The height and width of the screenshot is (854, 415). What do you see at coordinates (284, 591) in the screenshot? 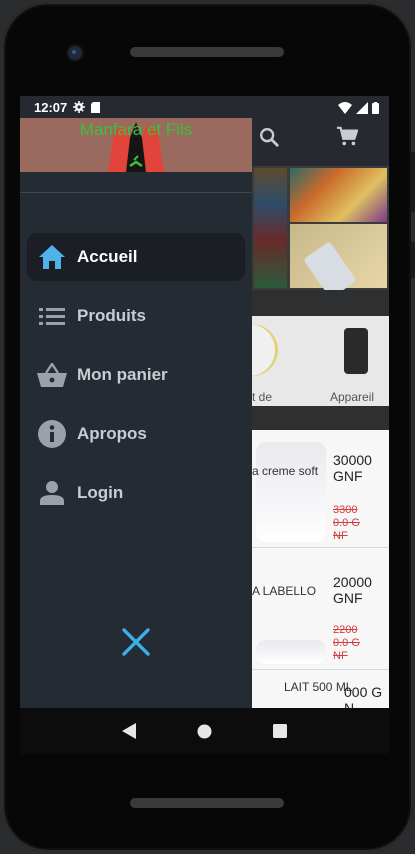
I see `product-name: A LABELLO` at bounding box center [284, 591].